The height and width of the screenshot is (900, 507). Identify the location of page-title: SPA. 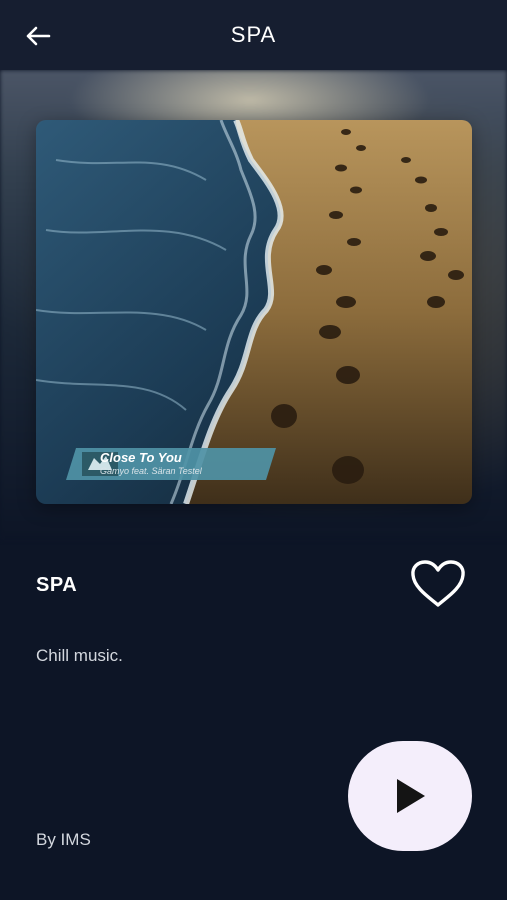
(253, 34).